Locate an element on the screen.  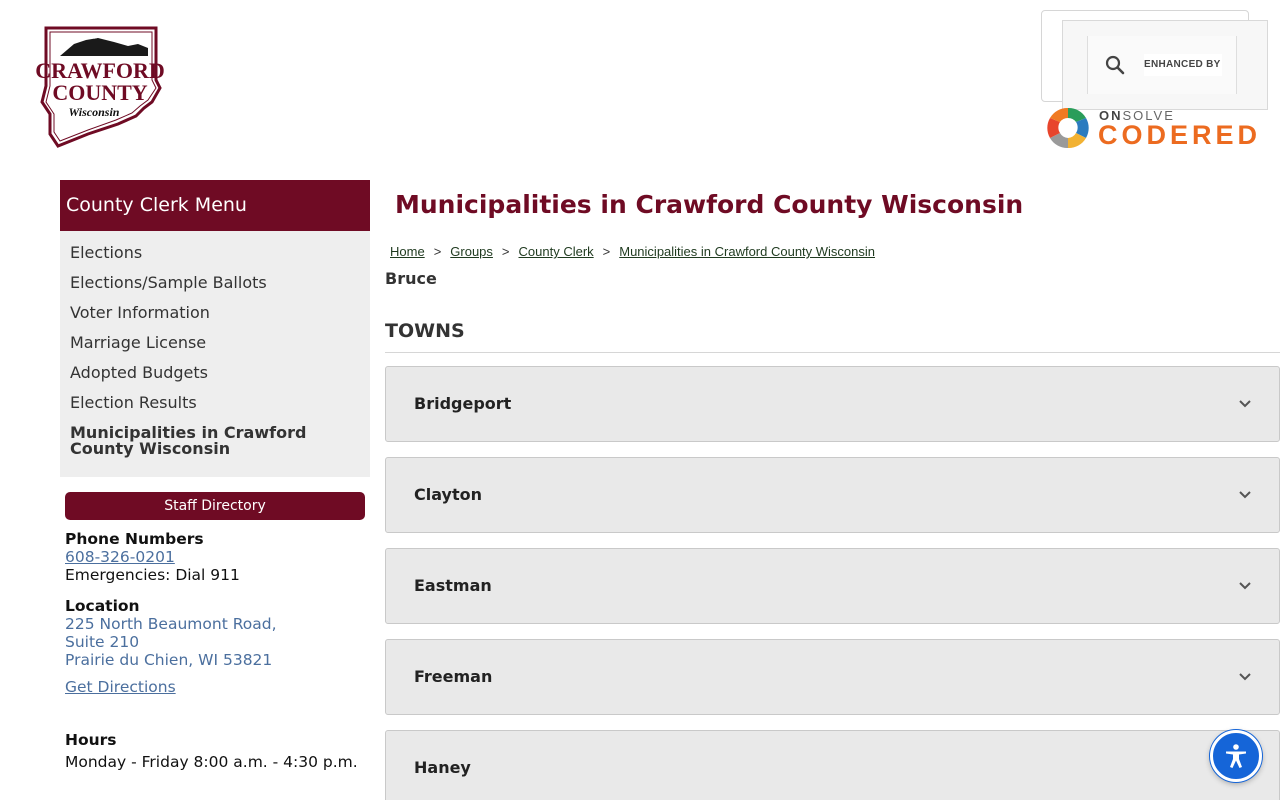
crawford-county-logo: CRAWFORD COUNTY Wisconsin is located at coordinates (100, 88).